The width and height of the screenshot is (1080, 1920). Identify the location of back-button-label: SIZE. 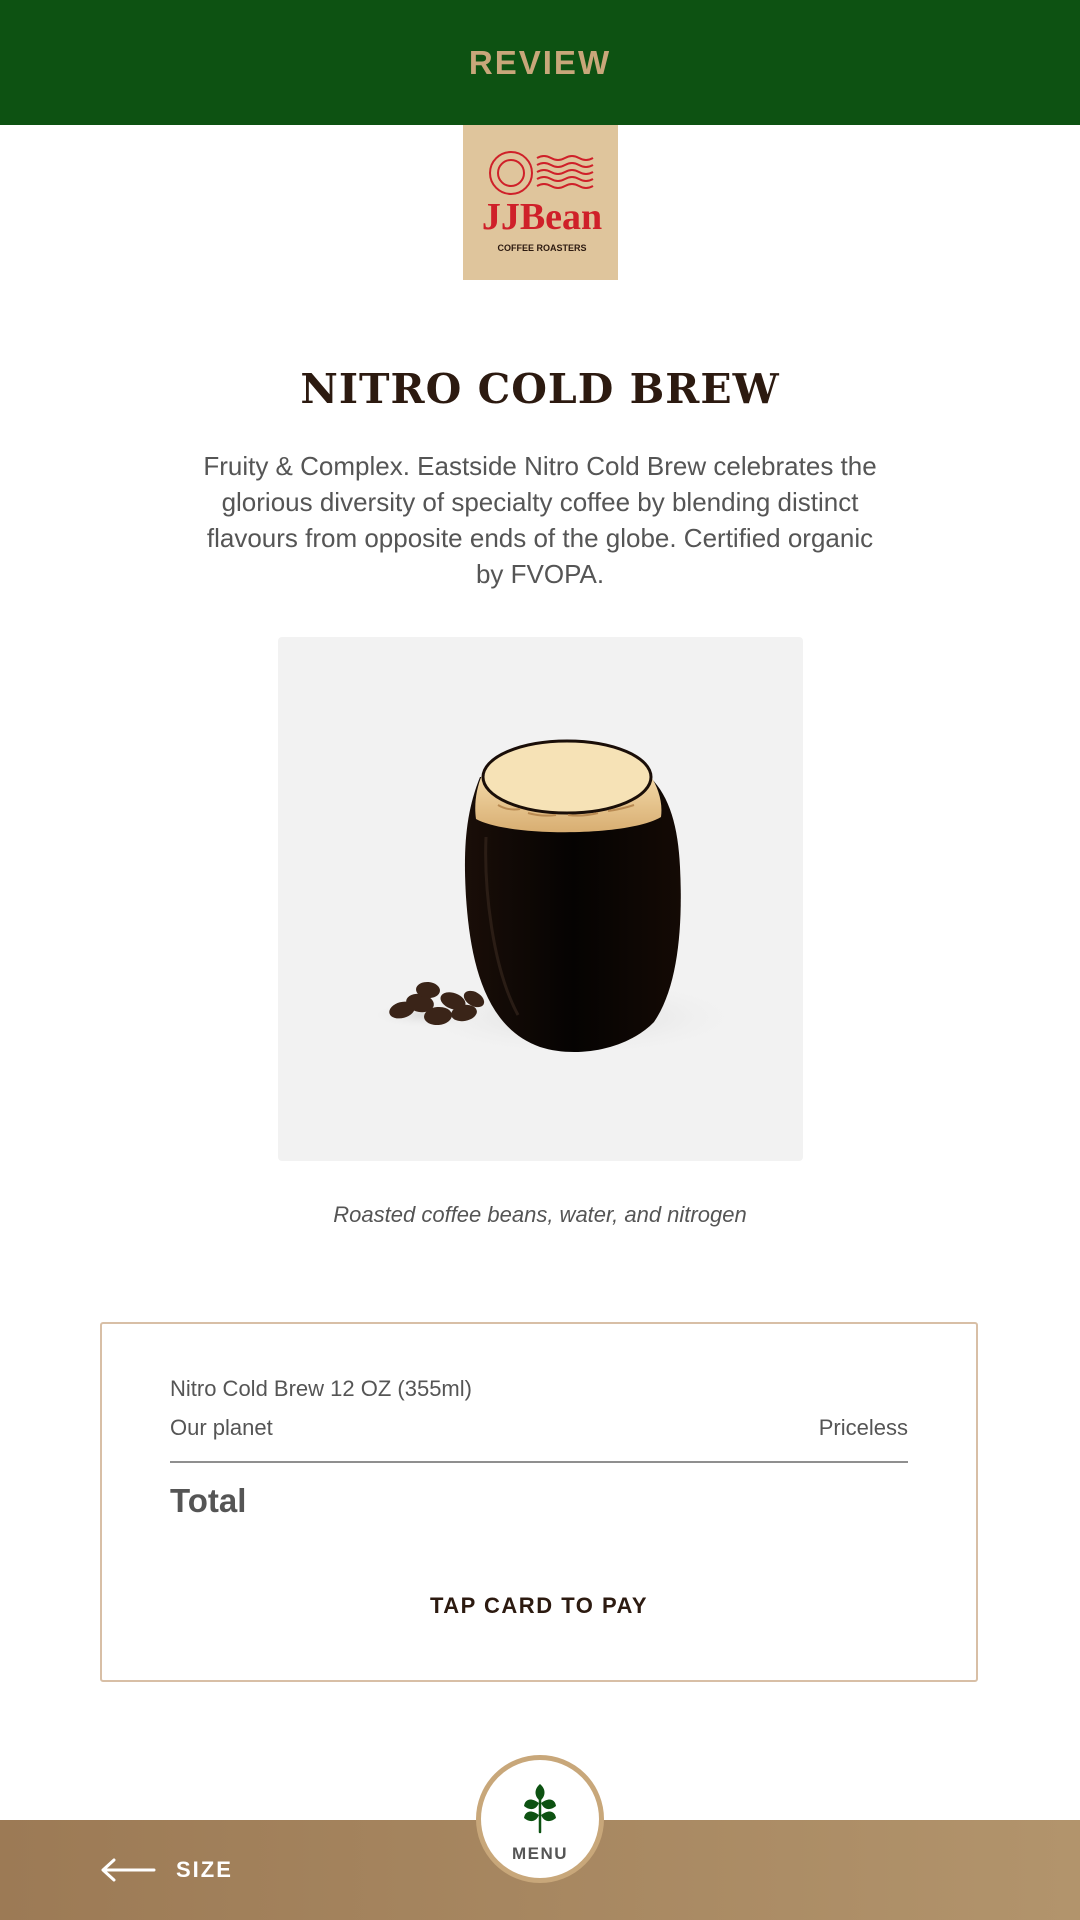
(204, 1869).